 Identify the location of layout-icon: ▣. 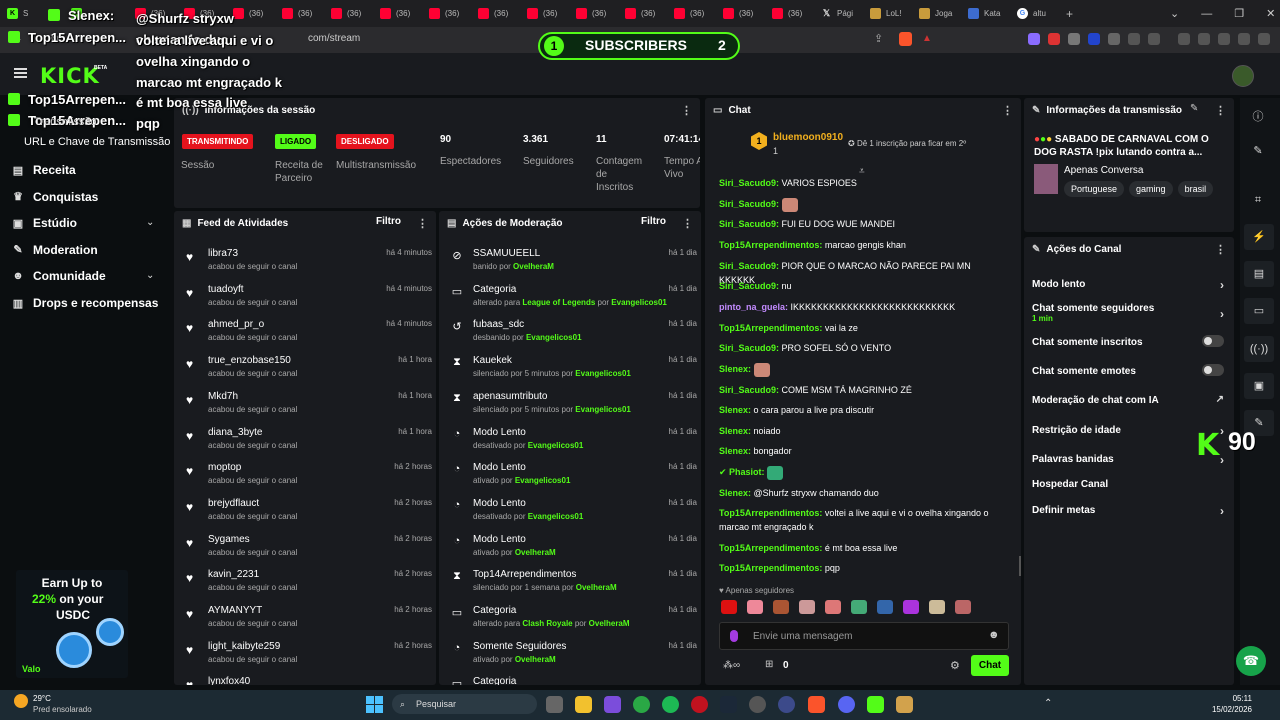
(1259, 386).